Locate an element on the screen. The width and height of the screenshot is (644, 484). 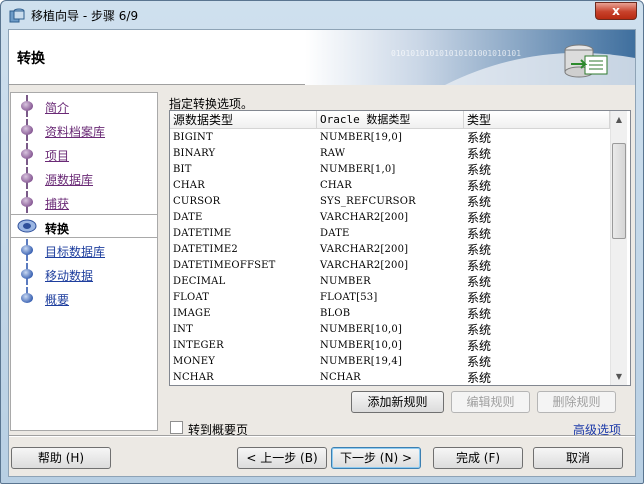
step-label: 源数据库 is located at coordinates (69, 179).